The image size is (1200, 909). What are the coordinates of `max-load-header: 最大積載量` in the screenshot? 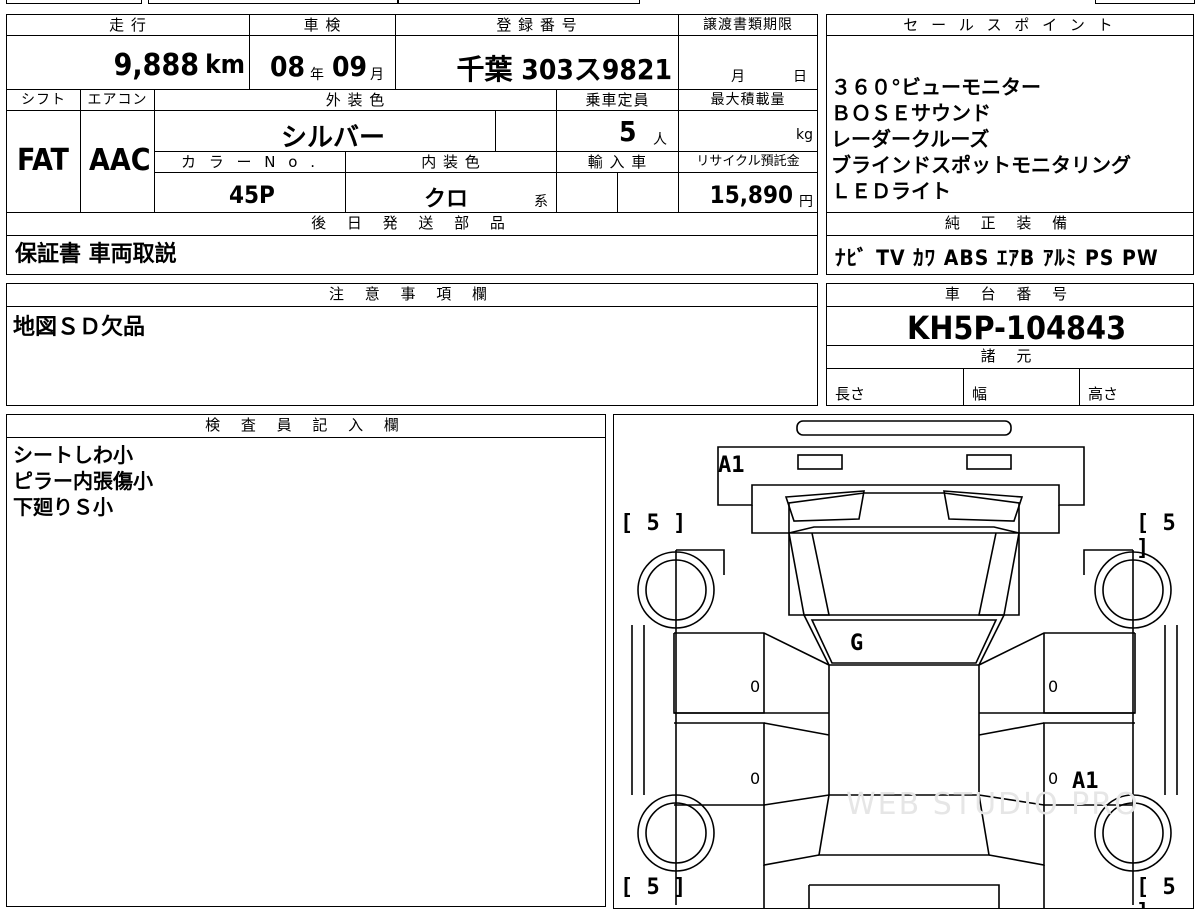 It's located at (748, 100).